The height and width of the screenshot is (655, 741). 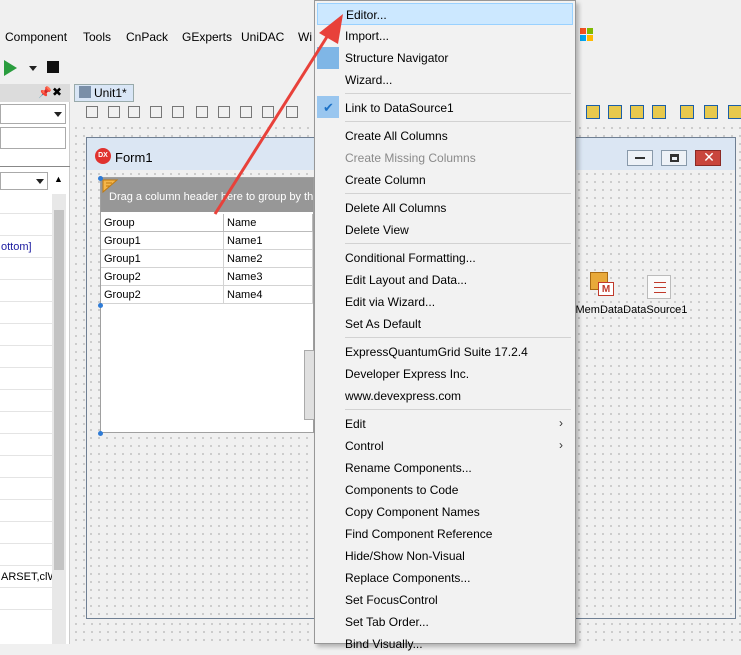 I want to click on pin-icon: 📌, so click(x=45, y=92).